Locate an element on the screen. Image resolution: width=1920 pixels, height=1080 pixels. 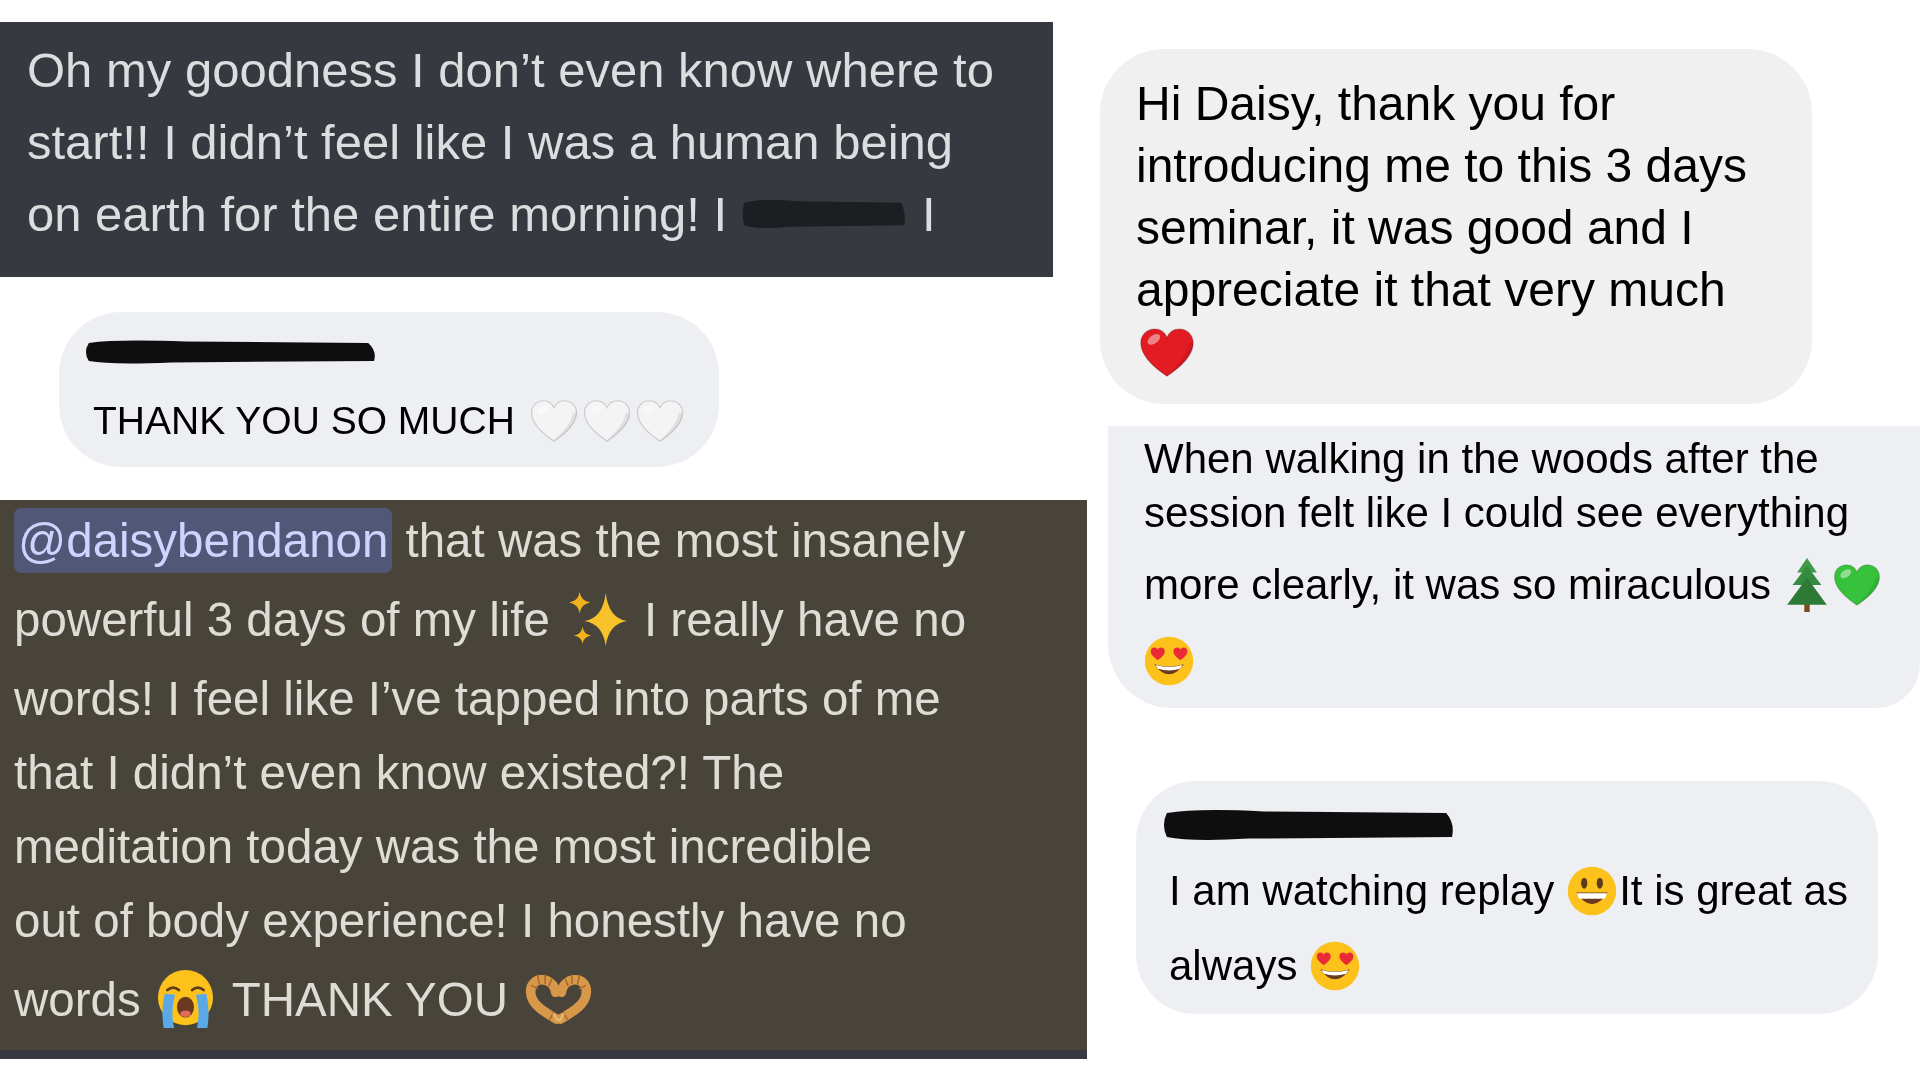
smiling-face-icon is located at coordinates (1592, 891).